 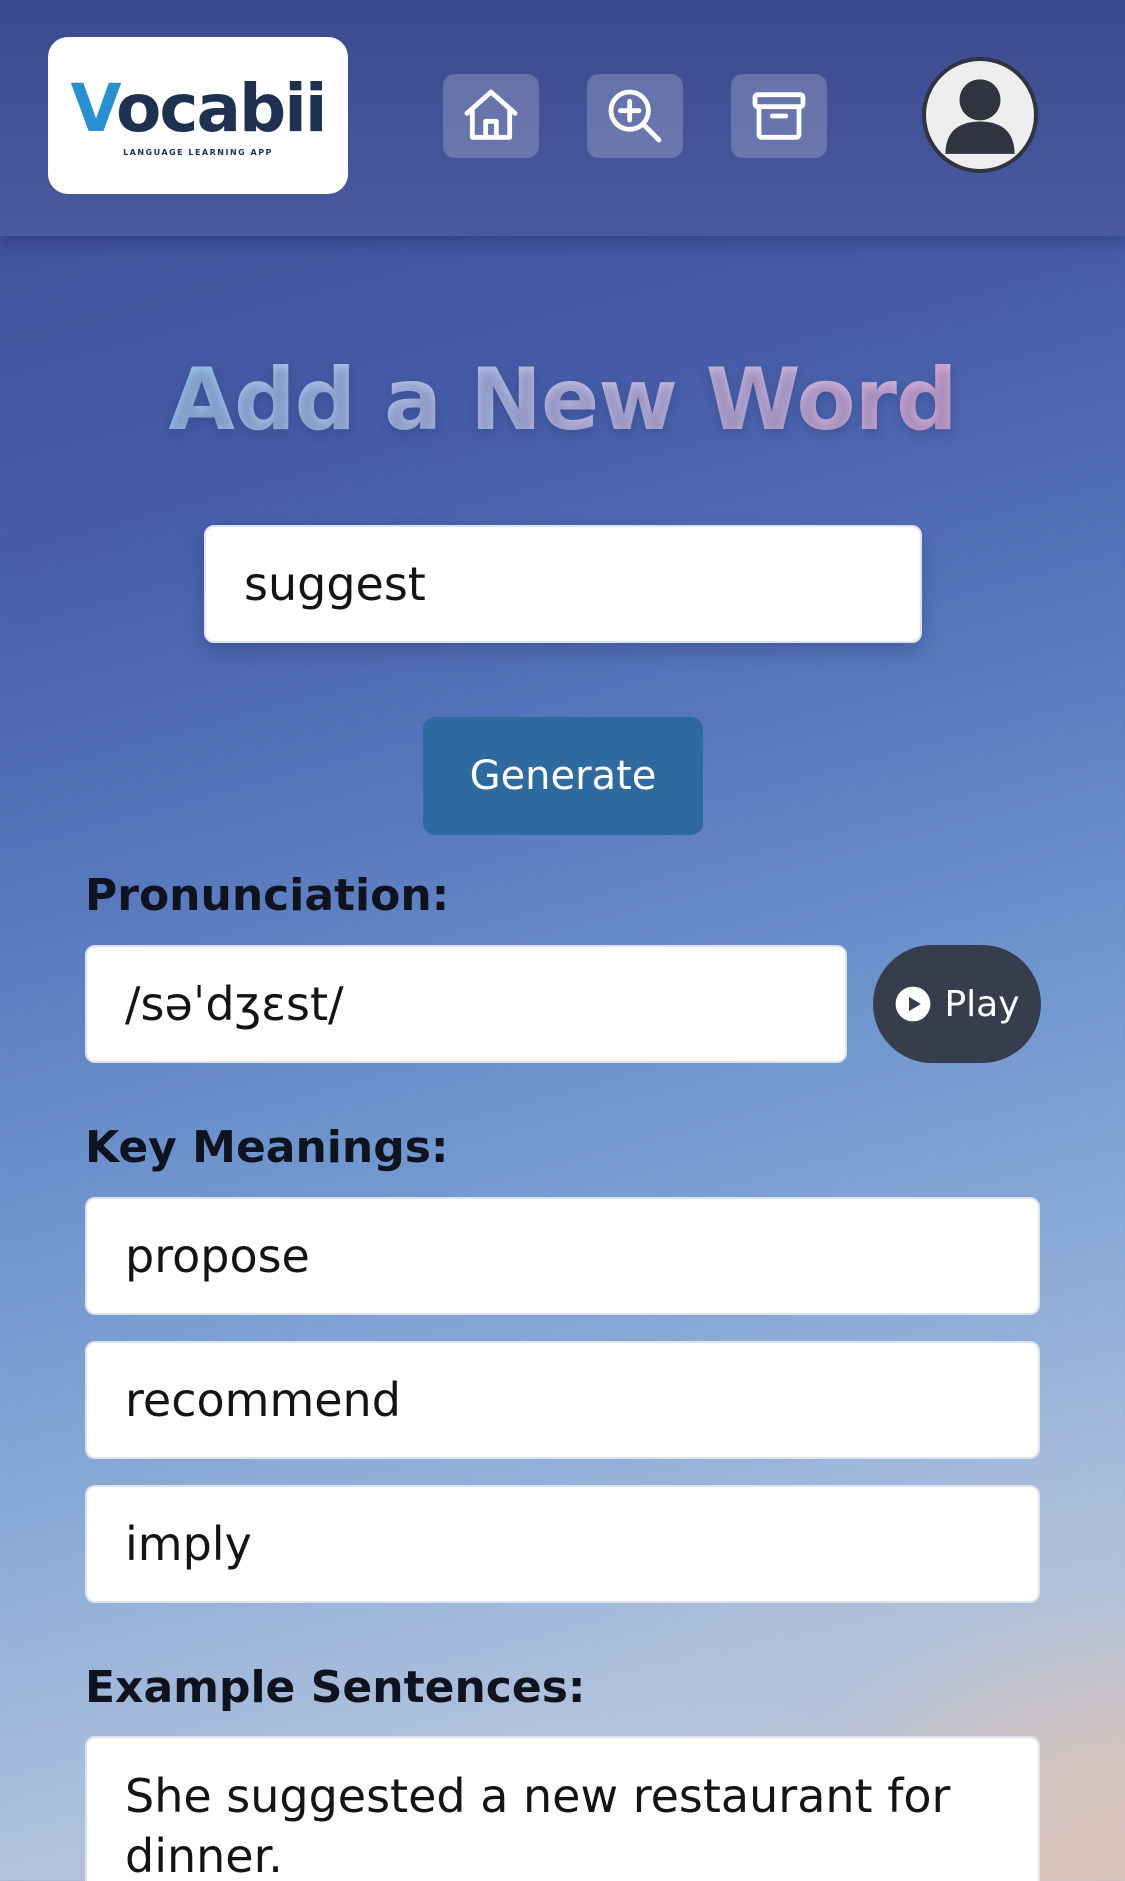 What do you see at coordinates (562, 400) in the screenshot?
I see `page-title: Add a New Word` at bounding box center [562, 400].